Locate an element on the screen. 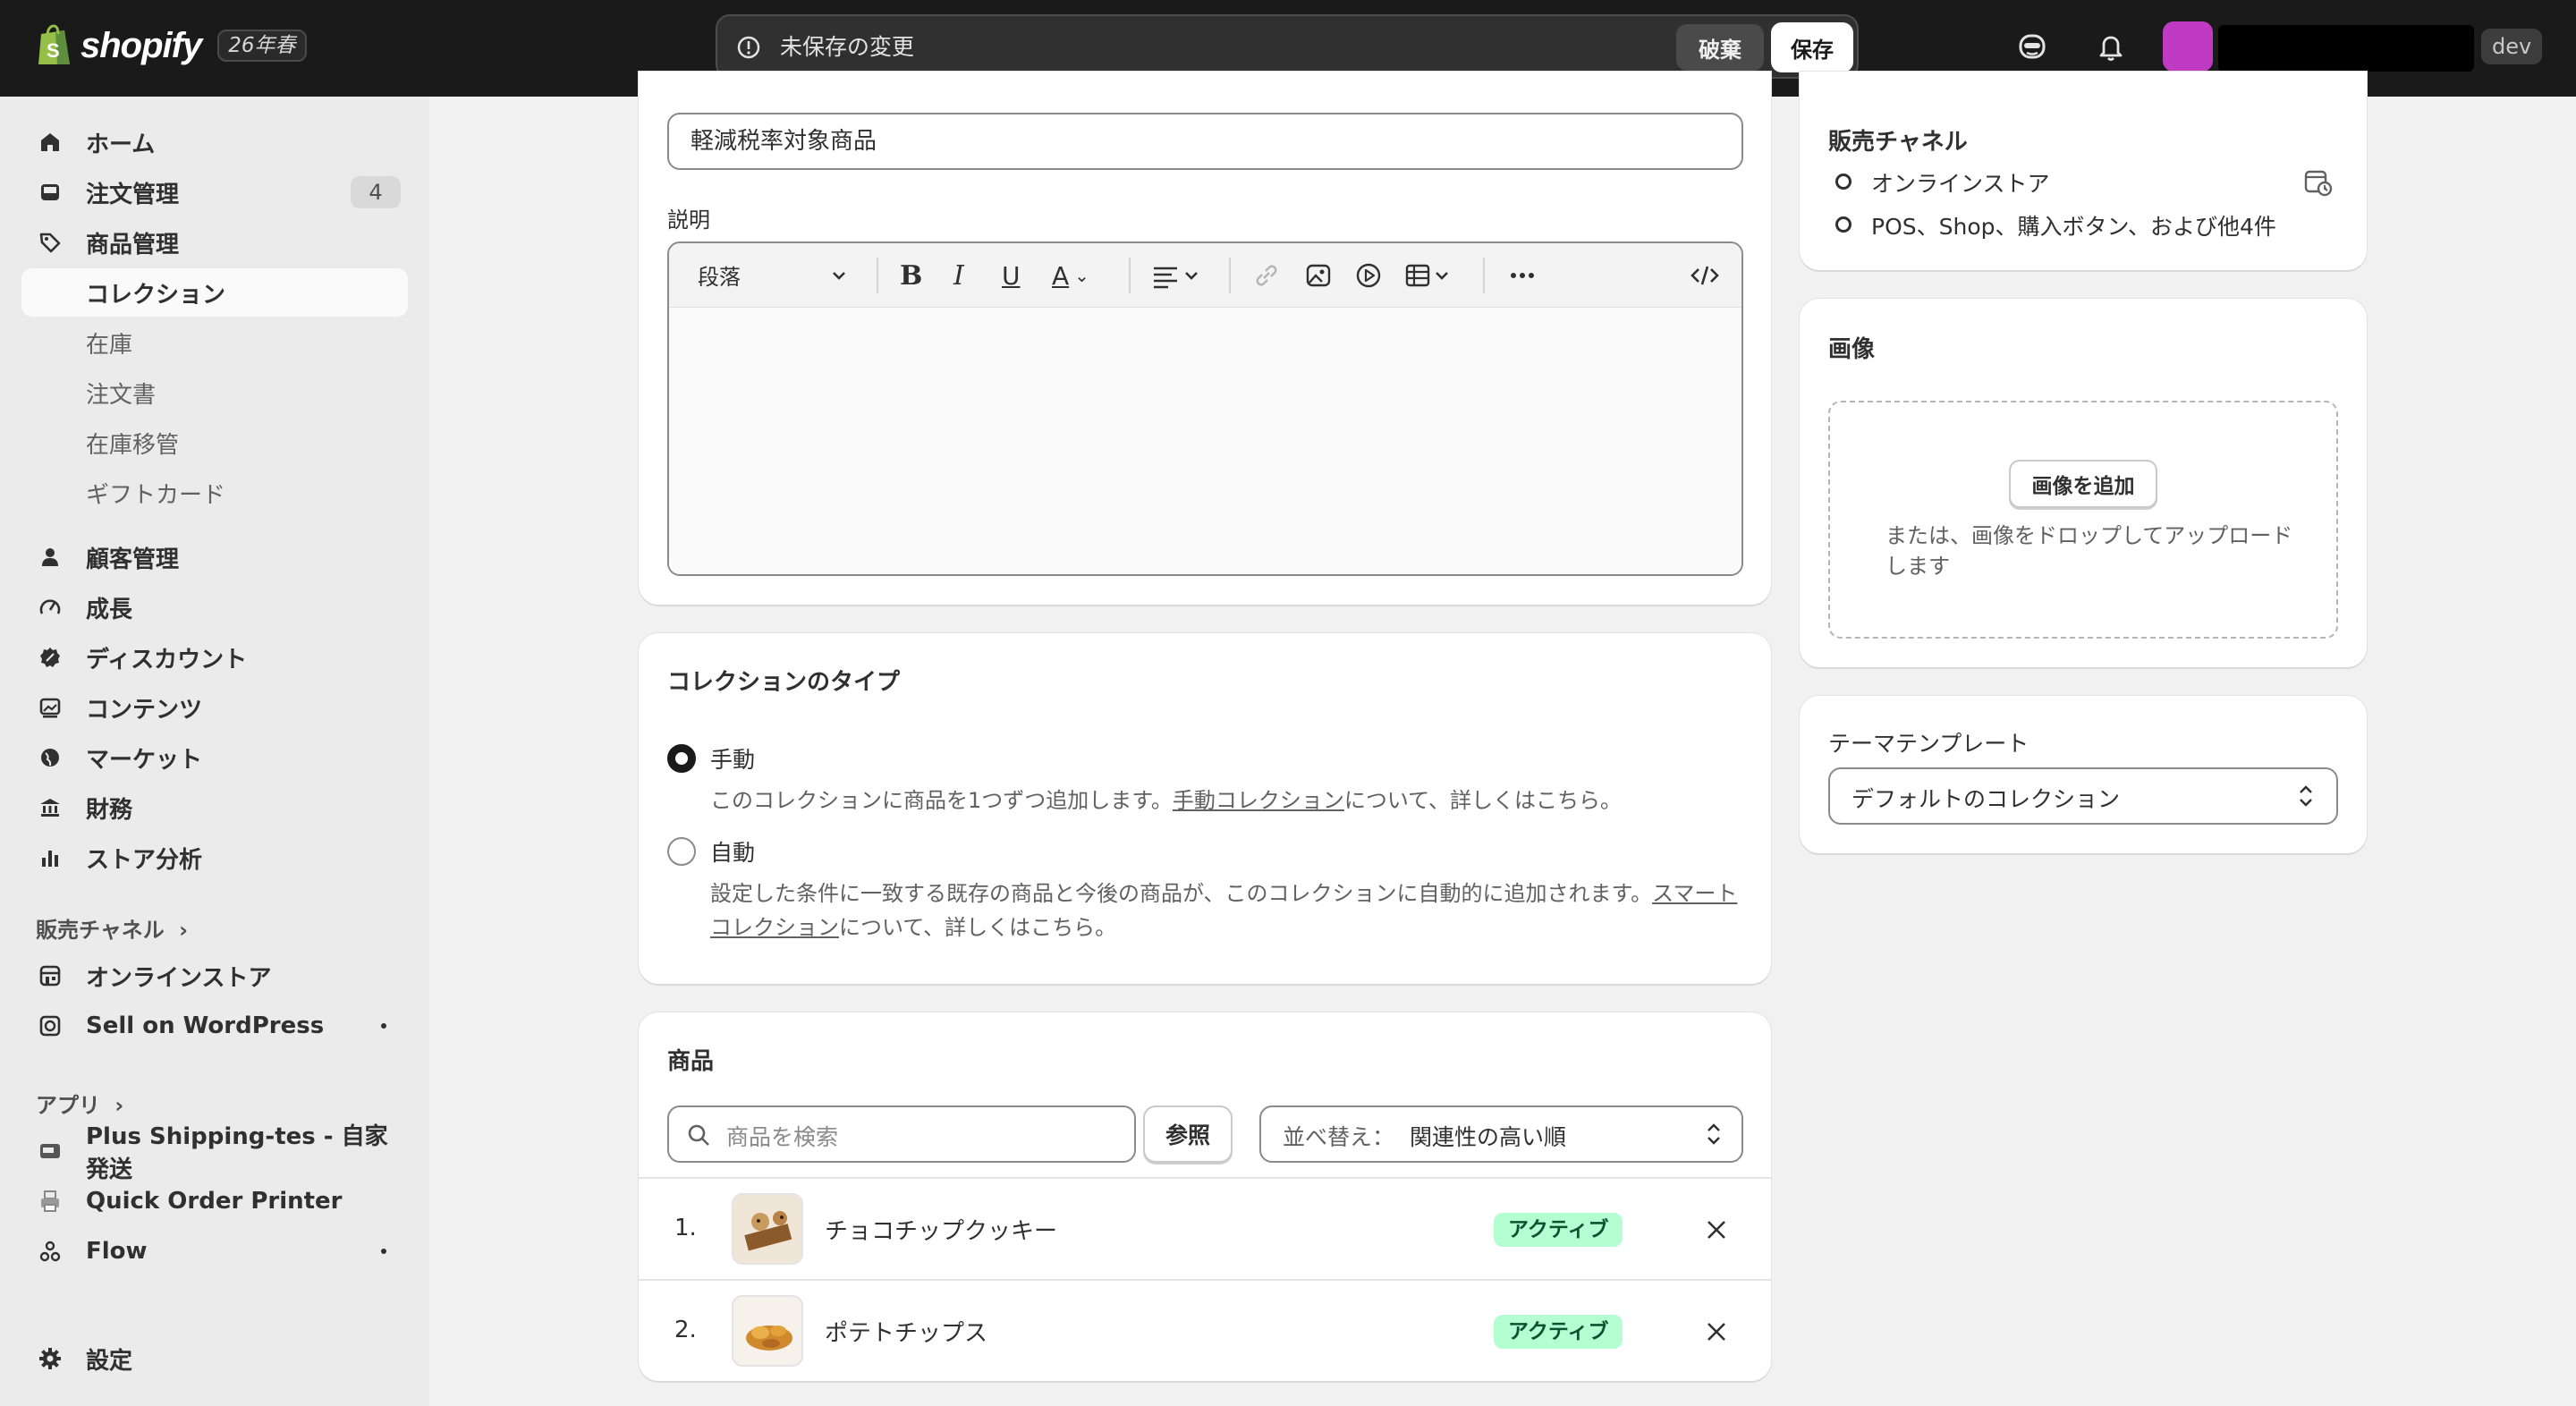 This screenshot has height=1406, width=2576. chevron-right-icon: › is located at coordinates (184, 930).